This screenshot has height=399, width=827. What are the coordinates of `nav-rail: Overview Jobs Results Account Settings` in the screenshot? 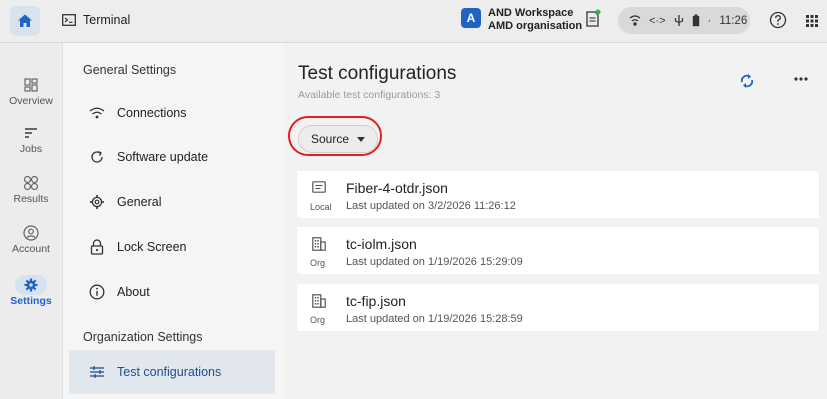 It's located at (31, 221).